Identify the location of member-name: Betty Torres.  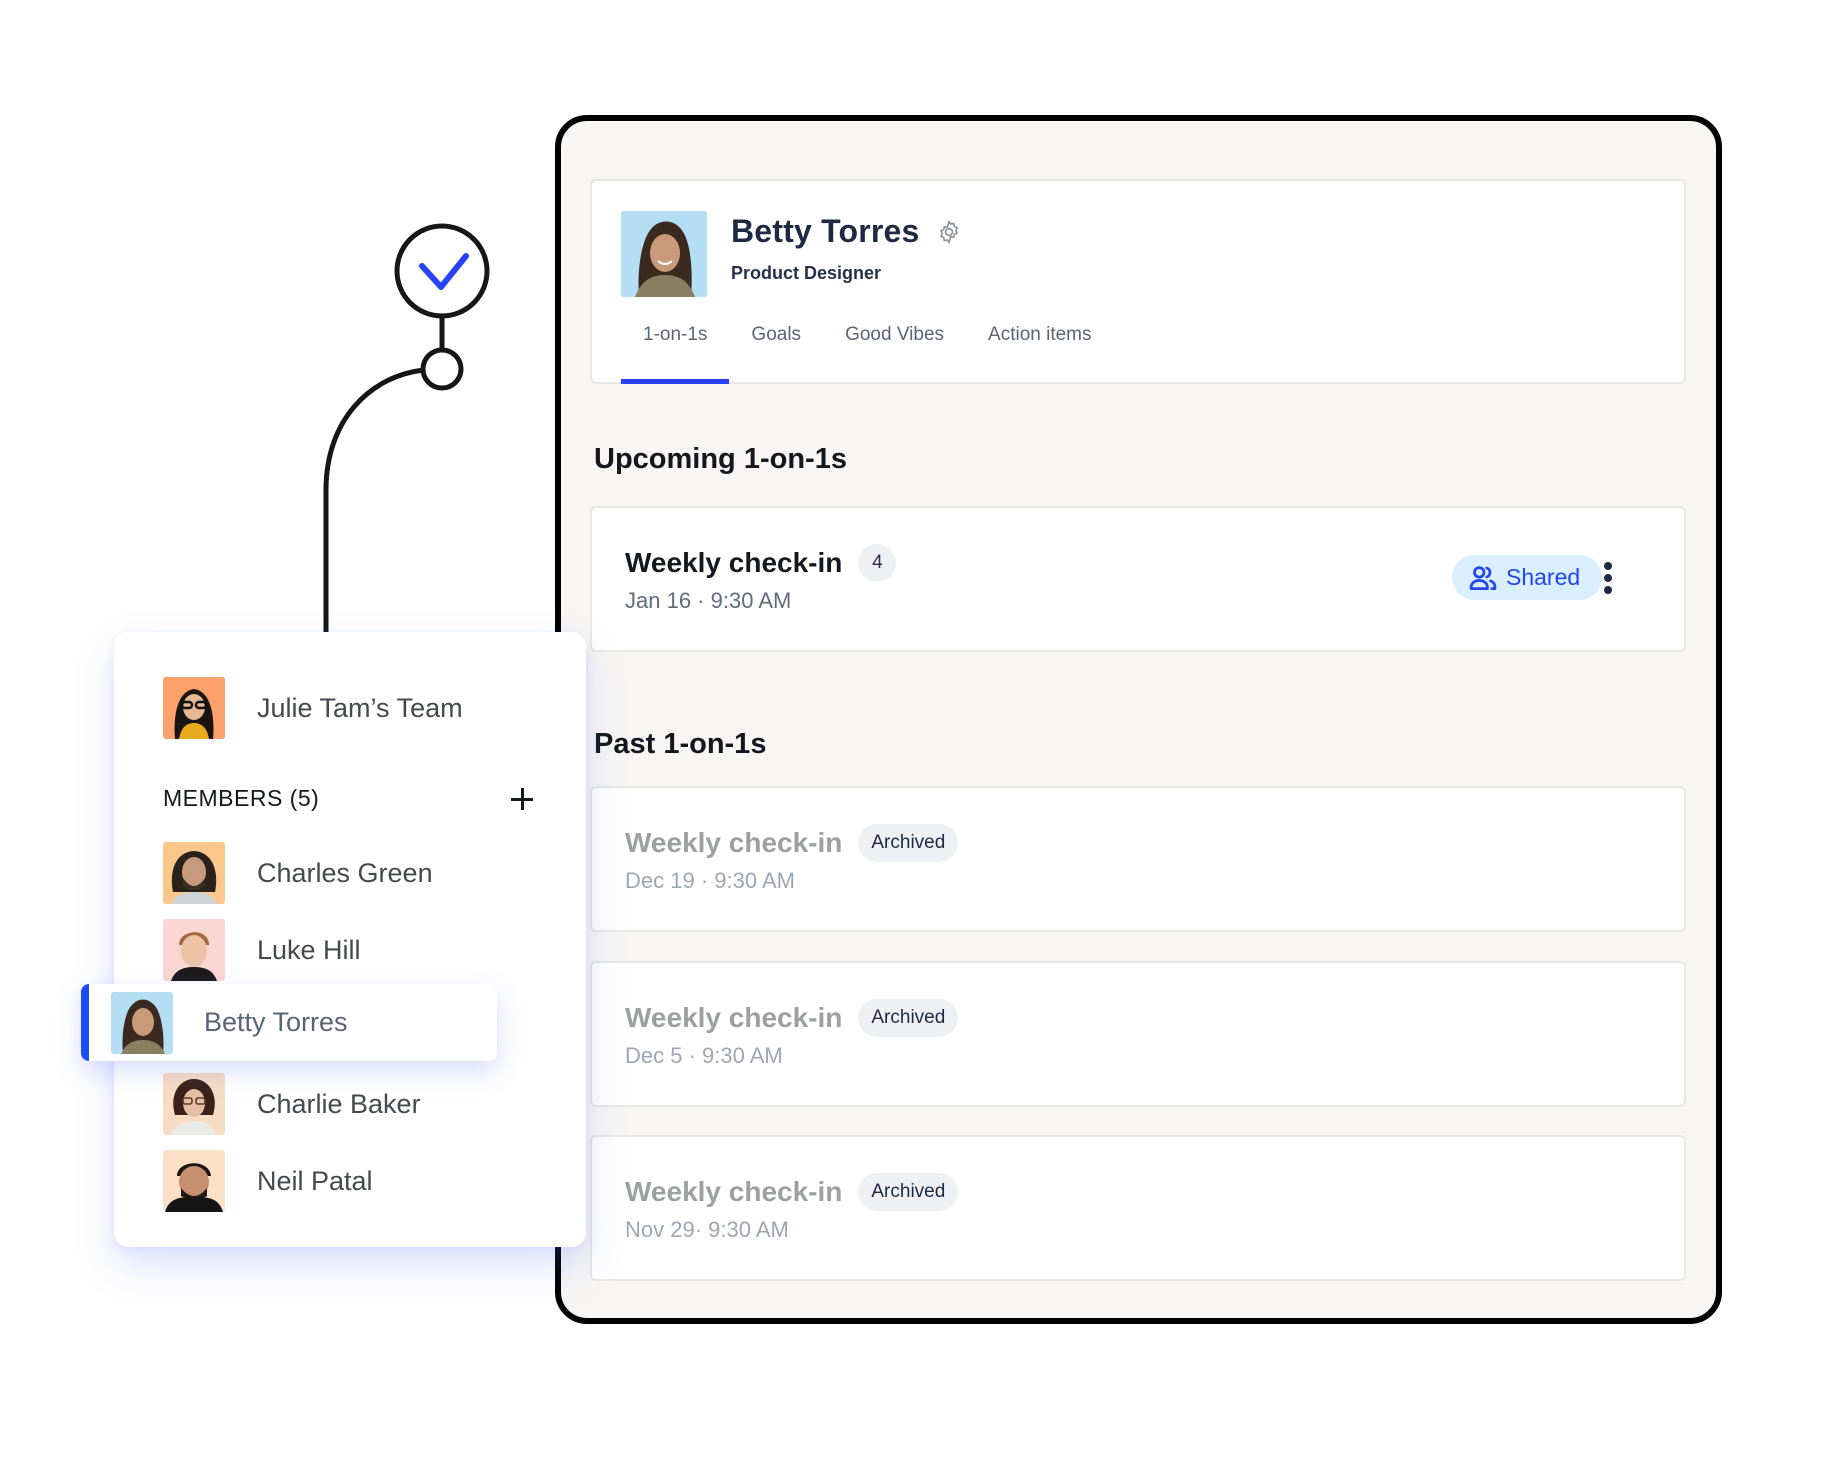
(276, 1022).